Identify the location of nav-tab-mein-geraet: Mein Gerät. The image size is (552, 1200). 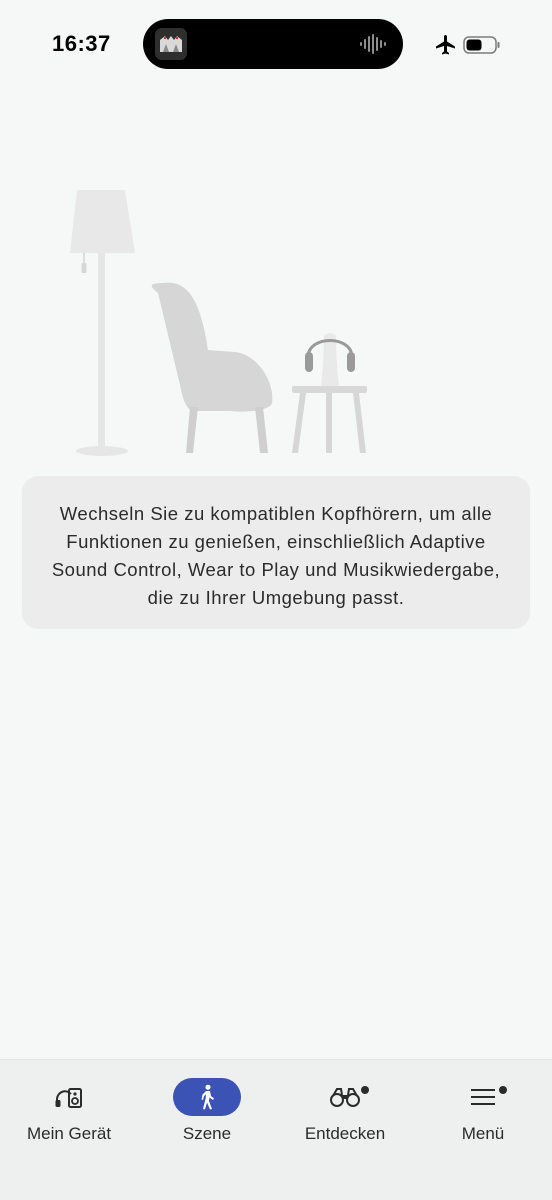
(69, 1115).